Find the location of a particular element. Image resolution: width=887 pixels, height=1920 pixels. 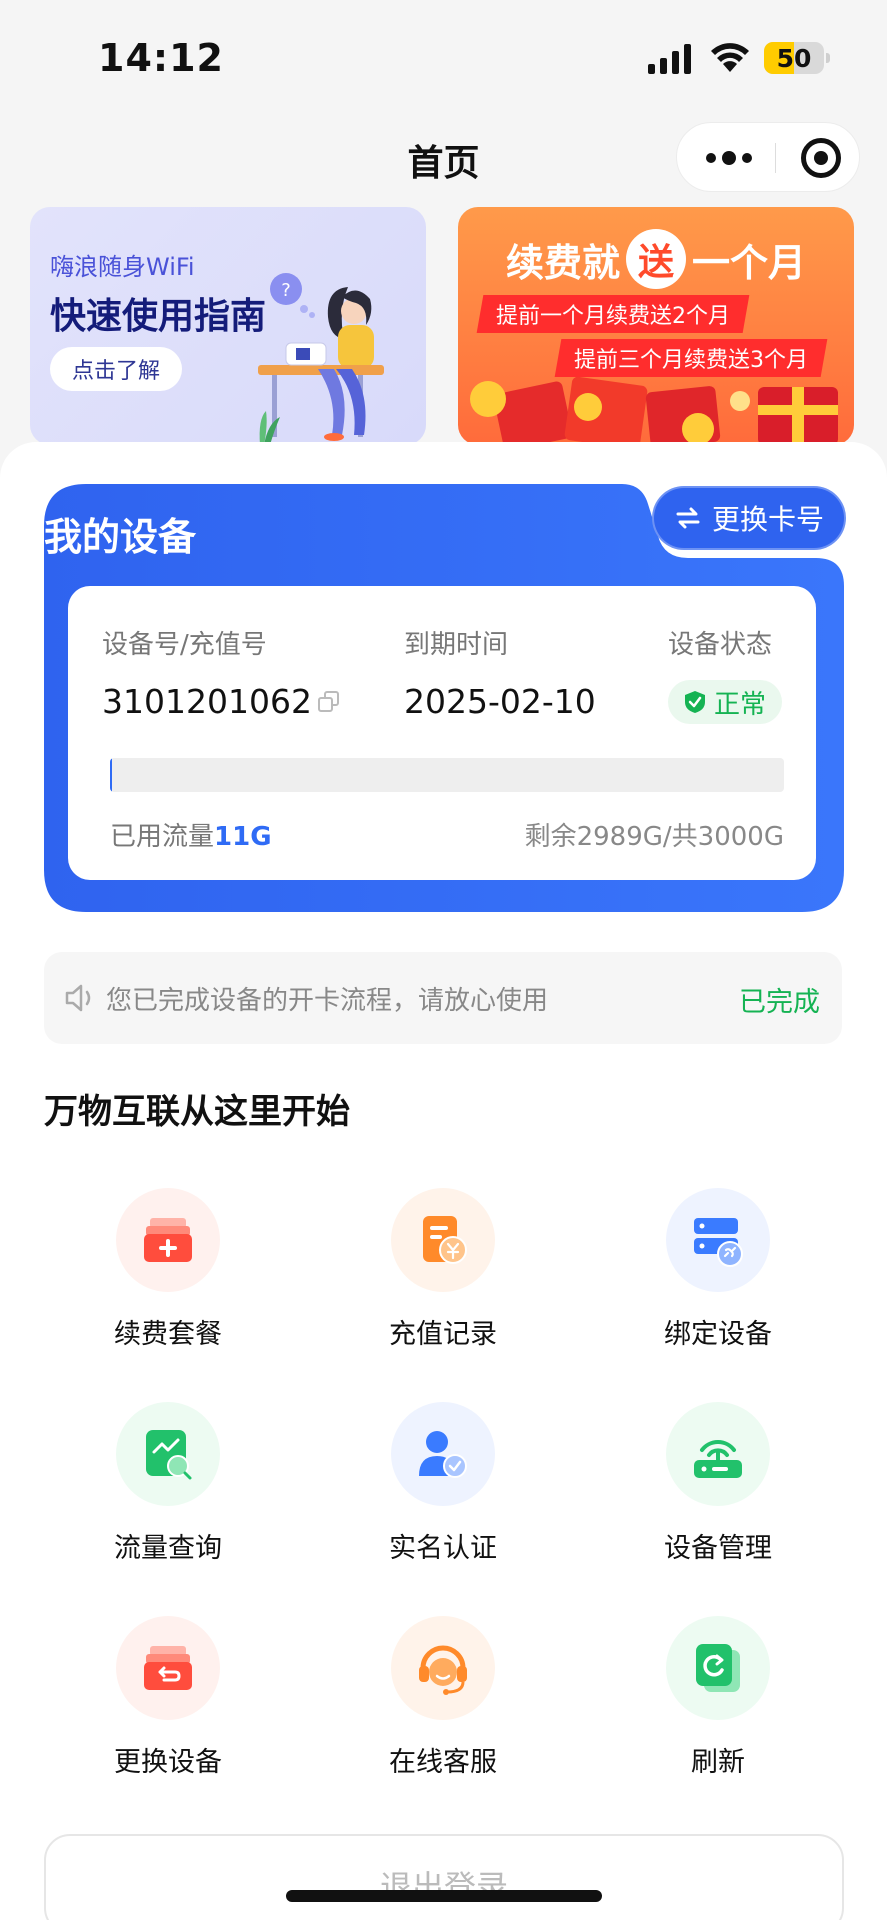

bind-device-icon is located at coordinates (718, 1240).